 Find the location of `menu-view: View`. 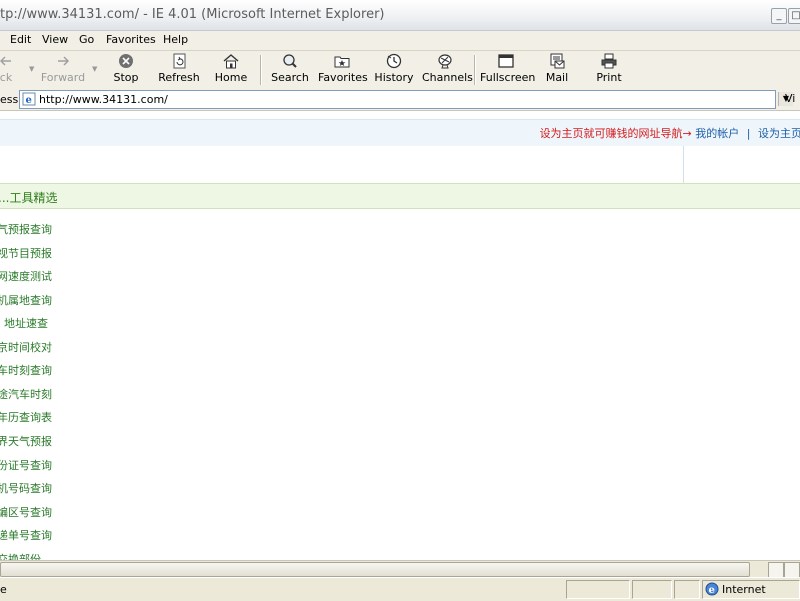

menu-view: View is located at coordinates (55, 39).